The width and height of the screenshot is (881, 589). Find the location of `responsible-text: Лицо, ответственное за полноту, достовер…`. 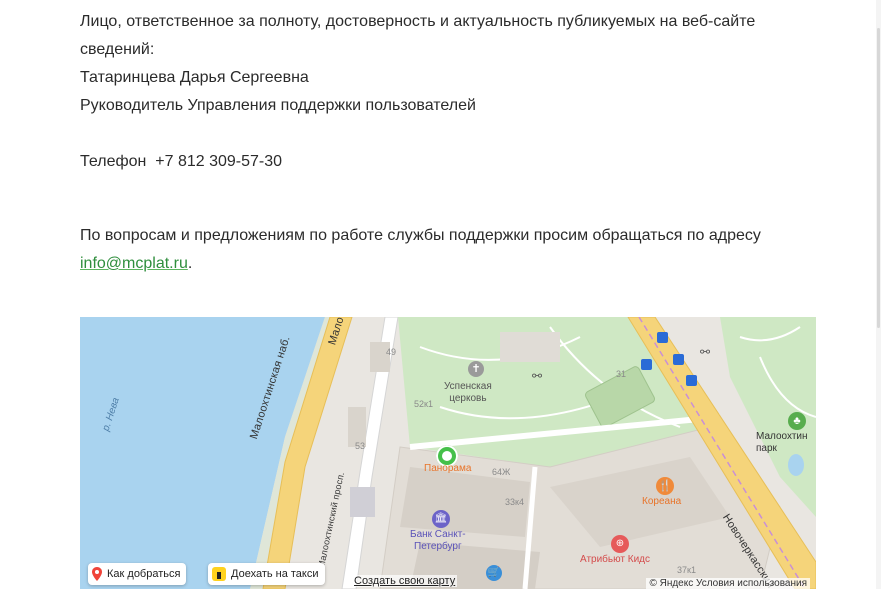

responsible-text: Лицо, ответственное за полноту, достовер… is located at coordinates (450, 36).